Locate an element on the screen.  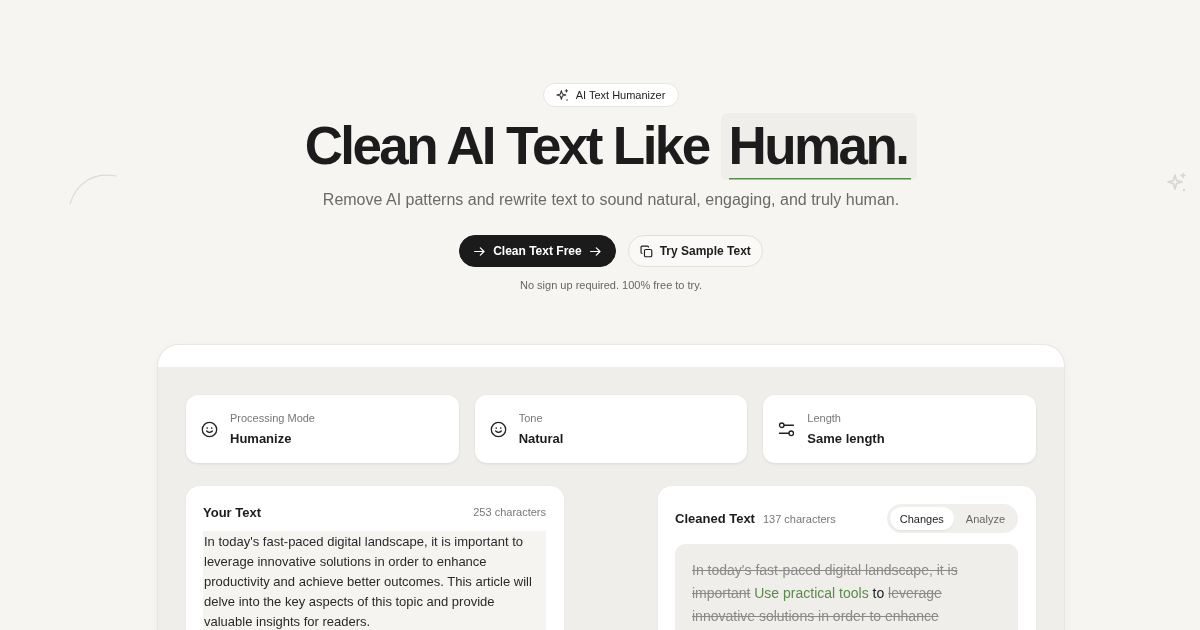
view-tab: Analyze is located at coordinates (985, 518).